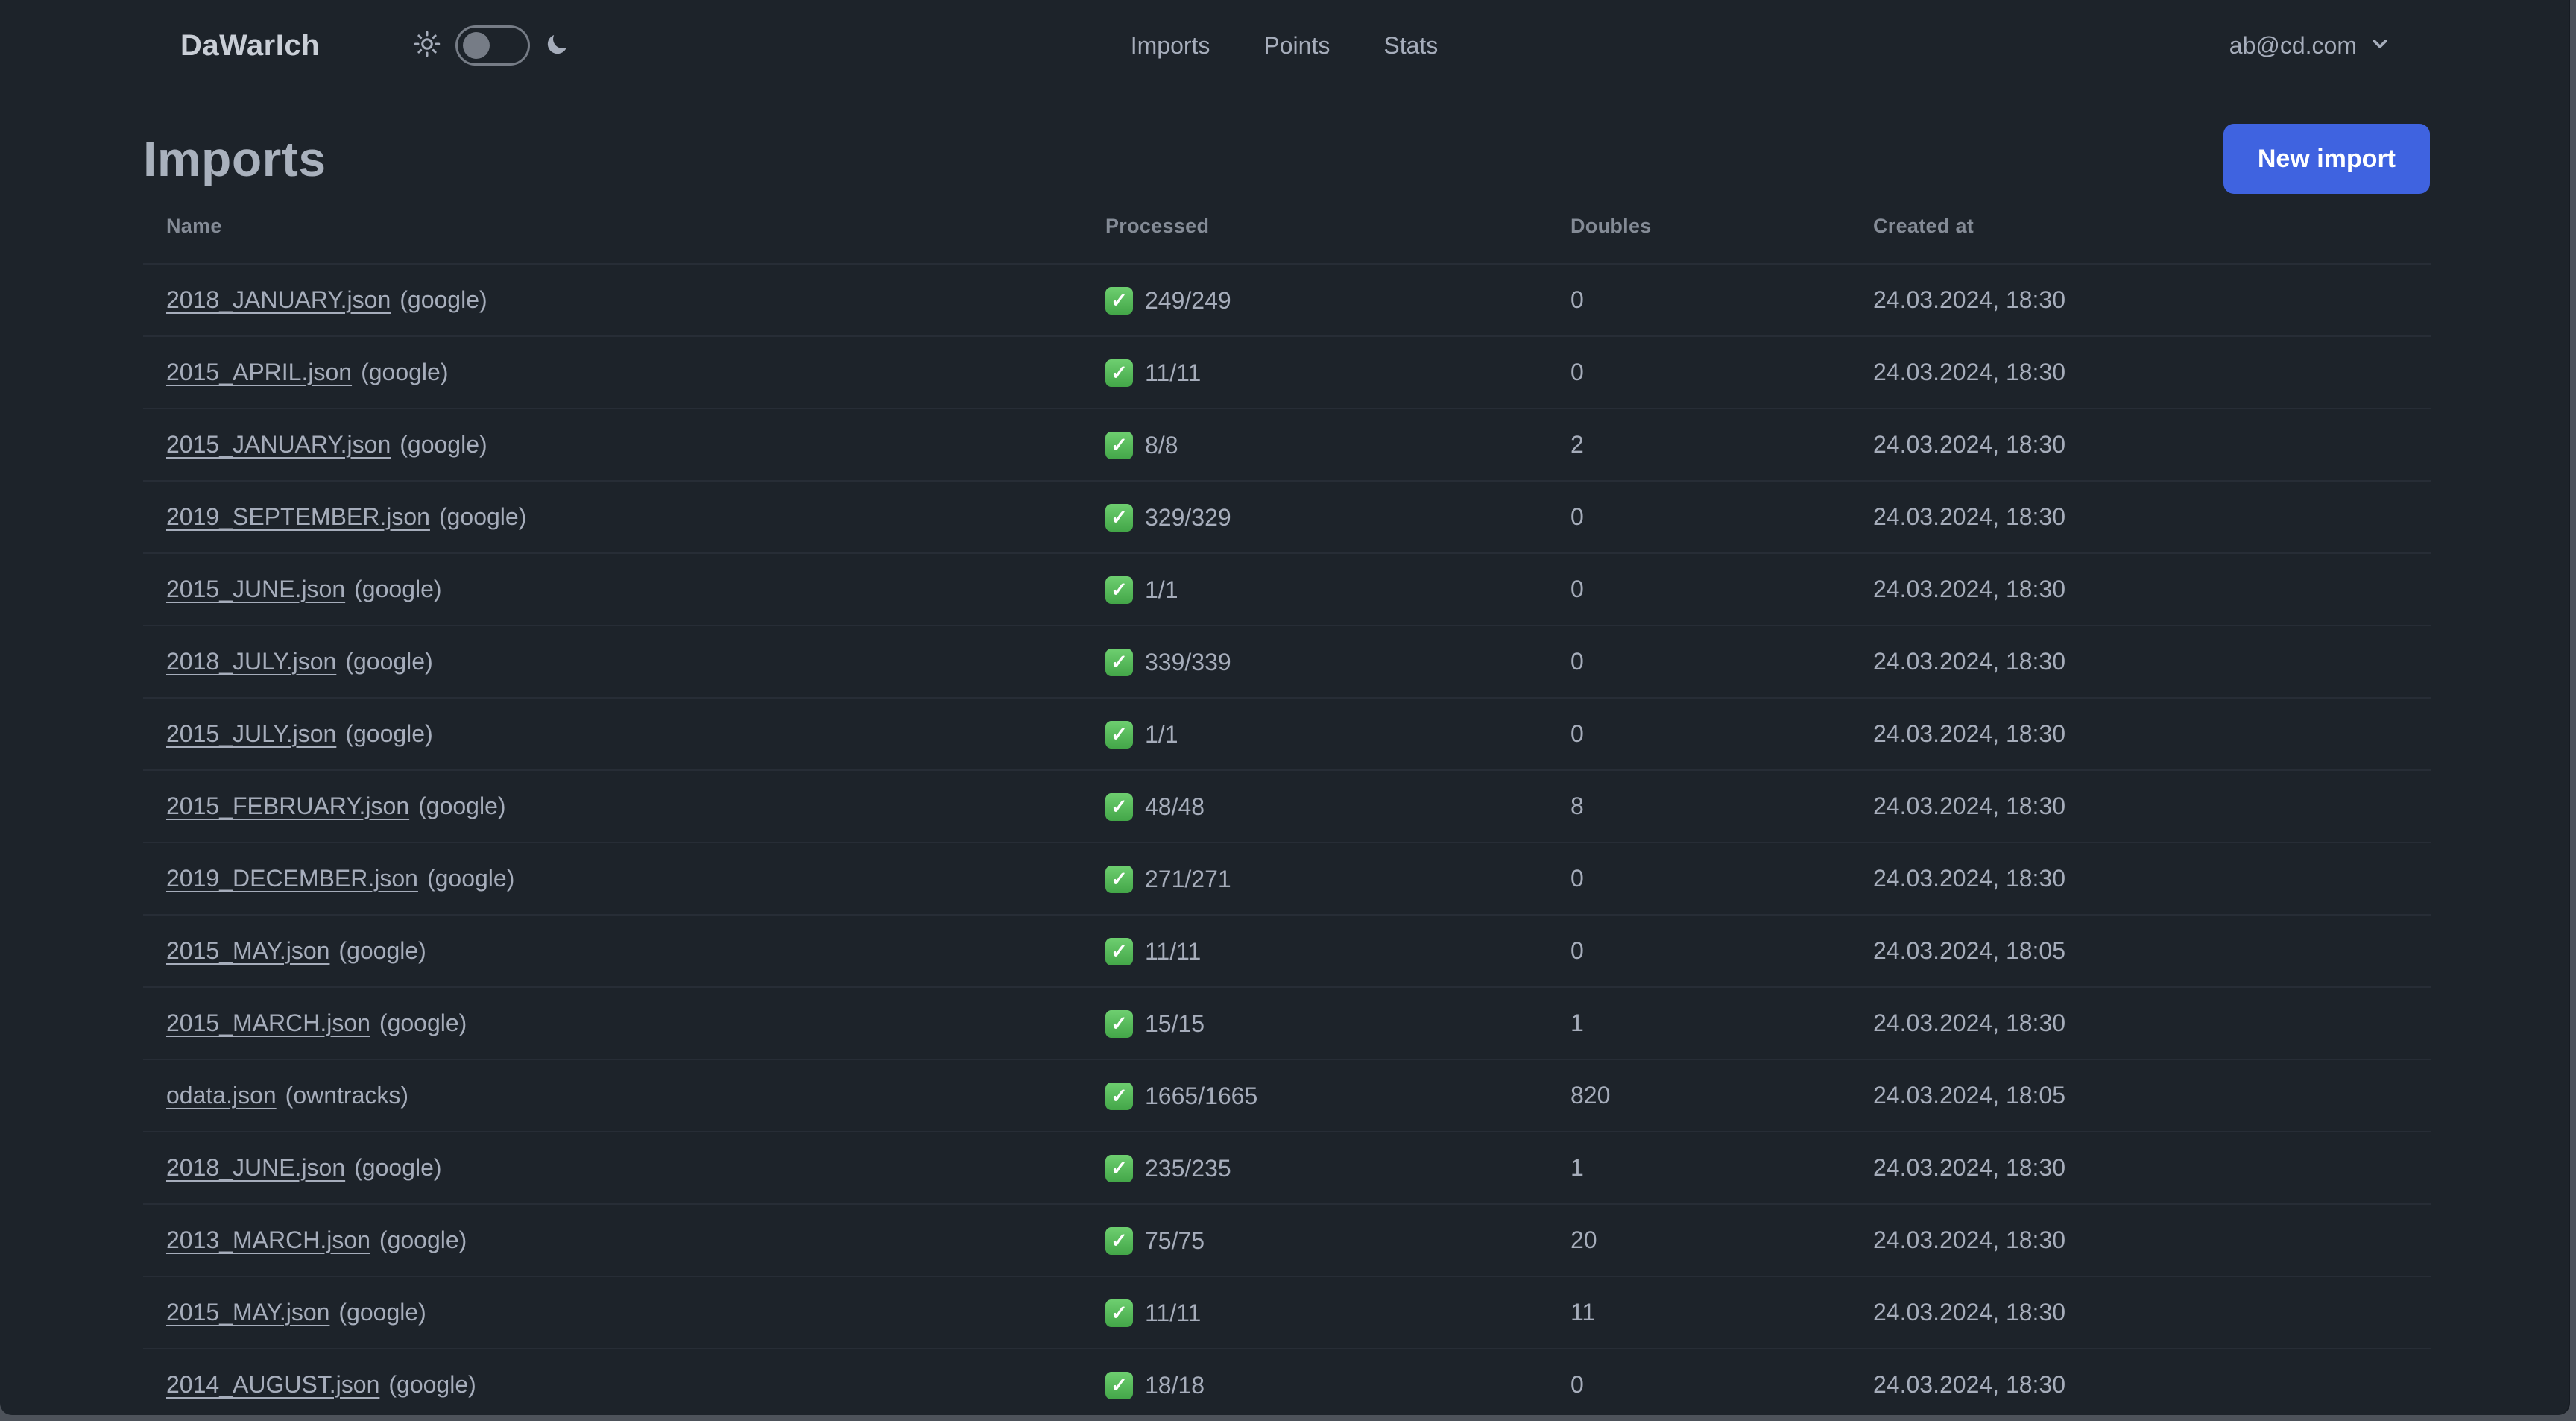 The width and height of the screenshot is (2576, 1421). Describe the element at coordinates (2326, 159) in the screenshot. I see `new-import-button: New import` at that location.